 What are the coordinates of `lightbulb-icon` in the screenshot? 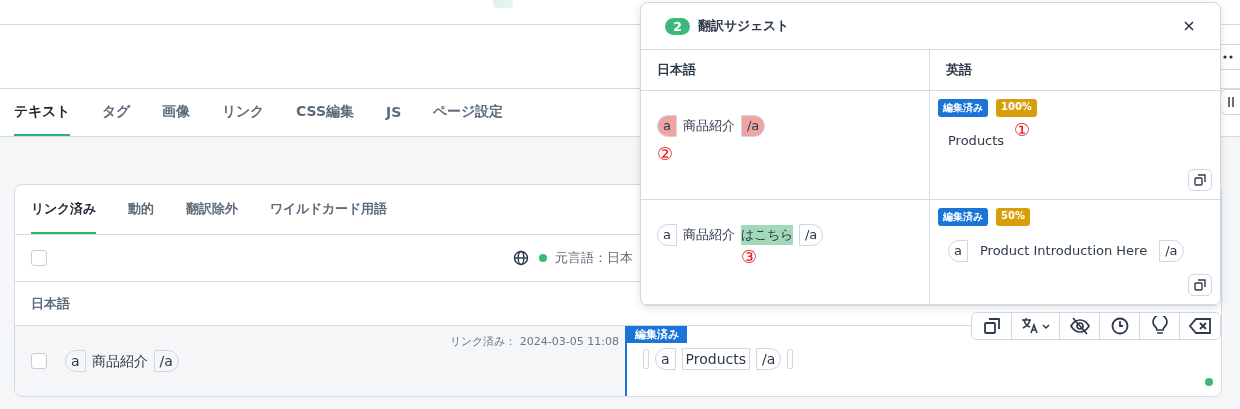 It's located at (1159, 326).